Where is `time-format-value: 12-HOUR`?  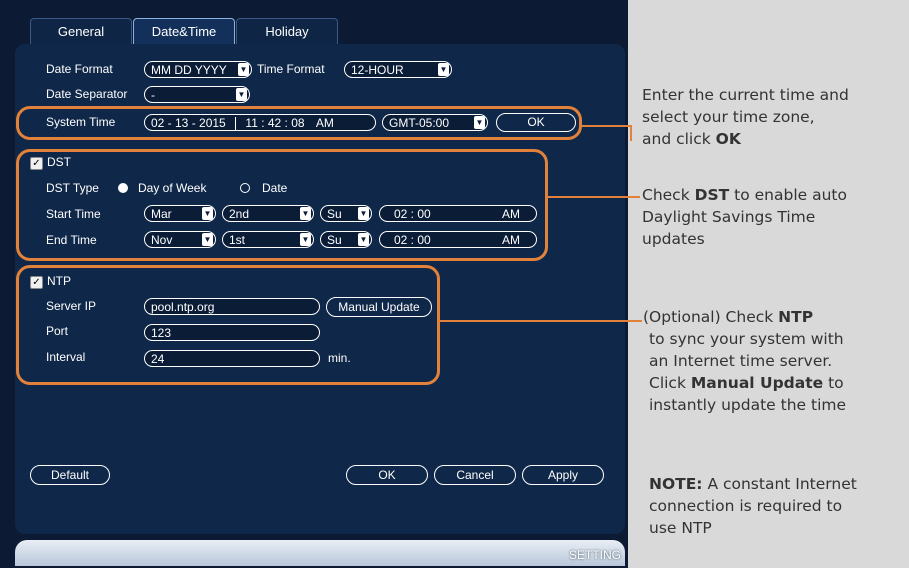 time-format-value: 12-HOUR is located at coordinates (377, 70).